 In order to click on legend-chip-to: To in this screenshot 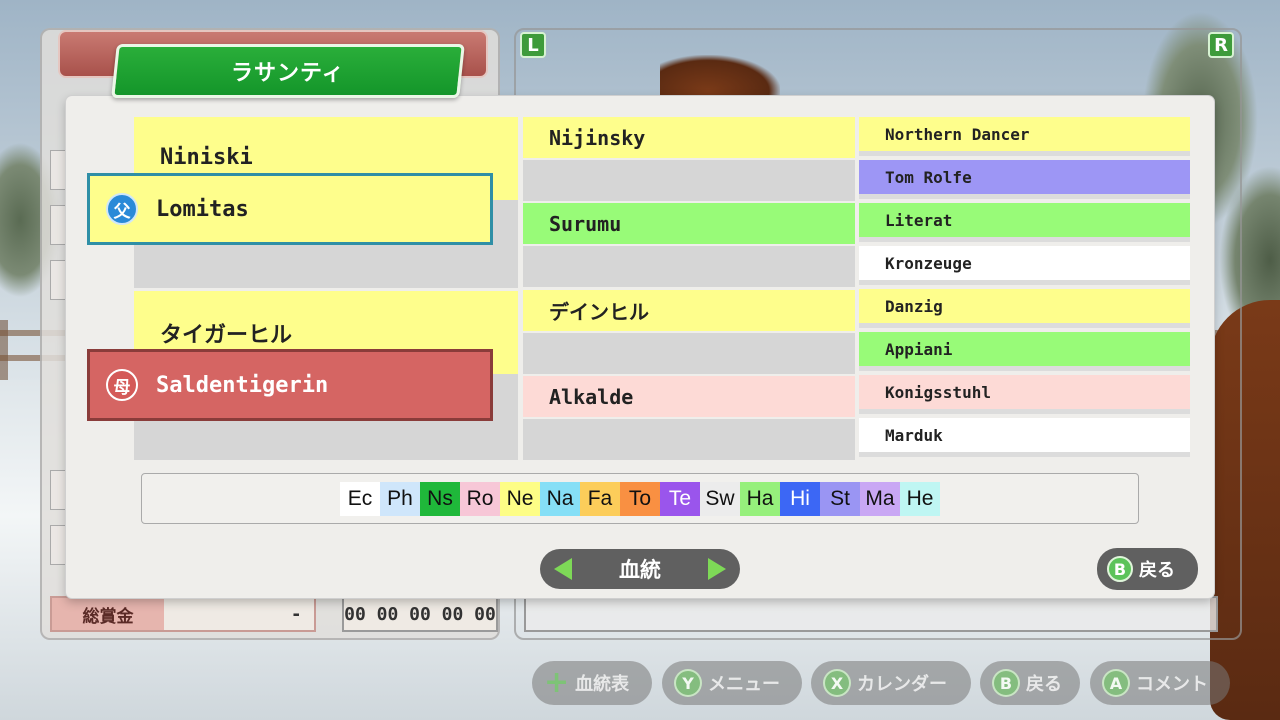, I will do `click(640, 498)`.